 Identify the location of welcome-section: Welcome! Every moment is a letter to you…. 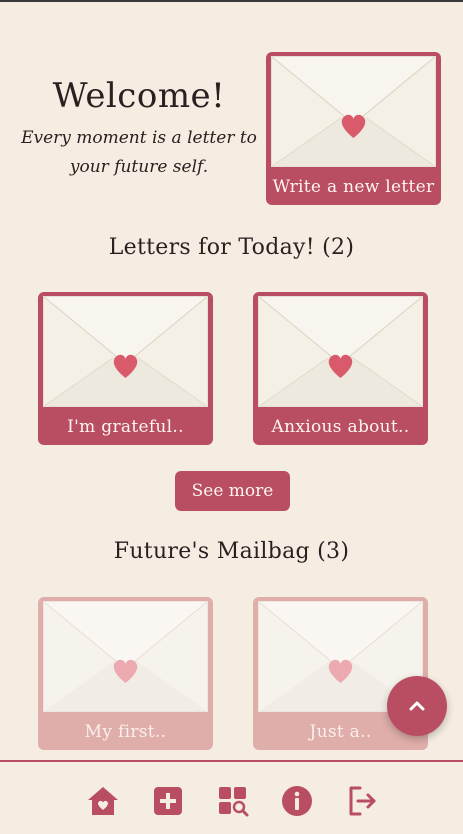
(139, 129).